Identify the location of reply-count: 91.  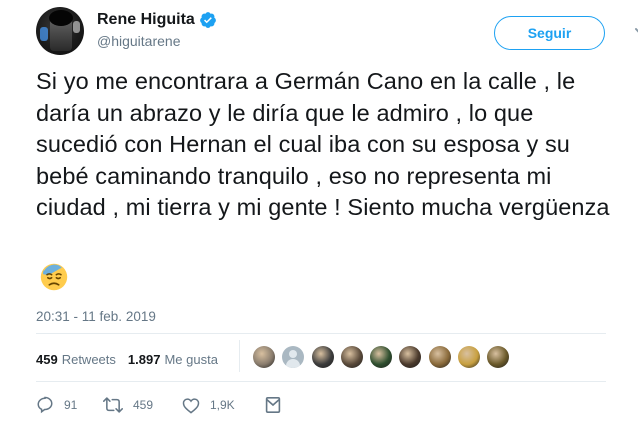
(71, 405).